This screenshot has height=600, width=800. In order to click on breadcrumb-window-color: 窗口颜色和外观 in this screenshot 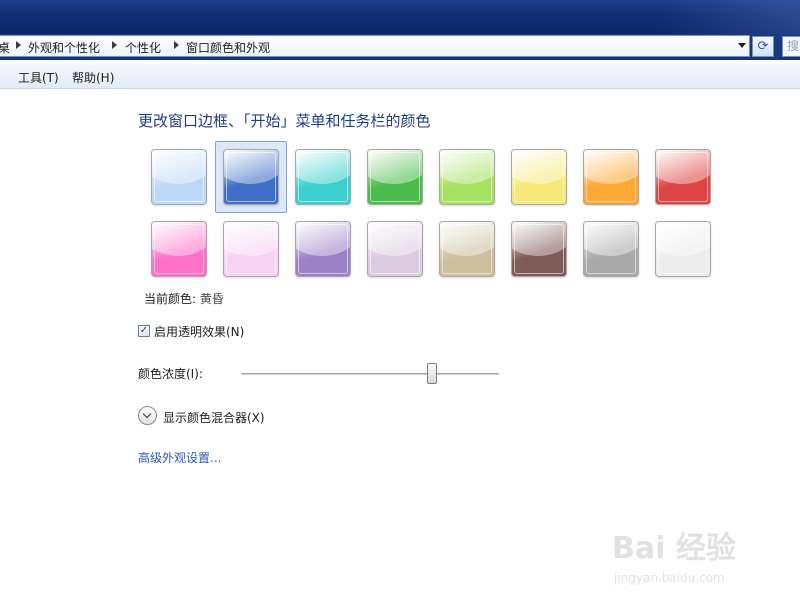, I will do `click(228, 47)`.